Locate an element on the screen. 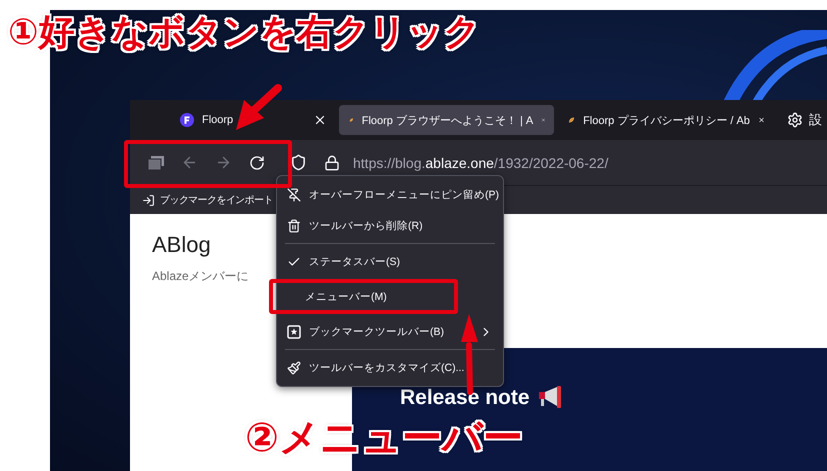  reload-icon is located at coordinates (257, 162).